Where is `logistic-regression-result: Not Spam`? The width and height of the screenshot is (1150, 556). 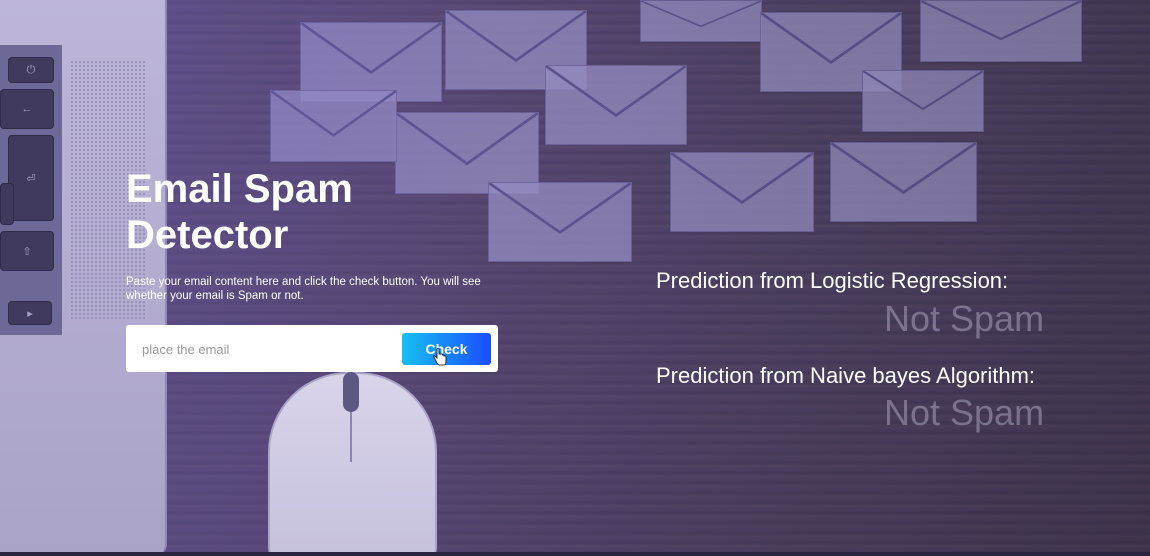
logistic-regression-result: Not Spam is located at coordinates (964, 318).